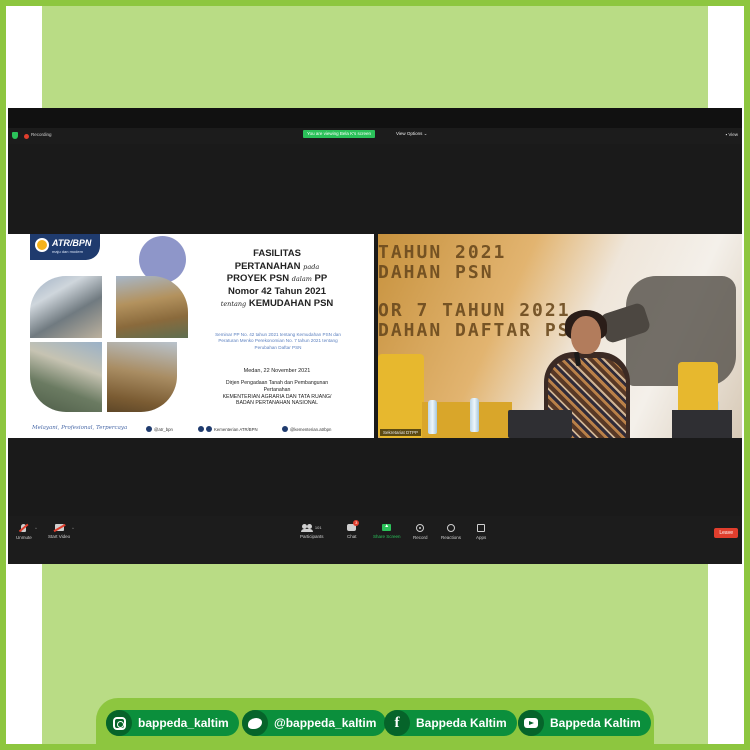 The image size is (750, 750). I want to click on start-video-button: Start Video, so click(59, 531).